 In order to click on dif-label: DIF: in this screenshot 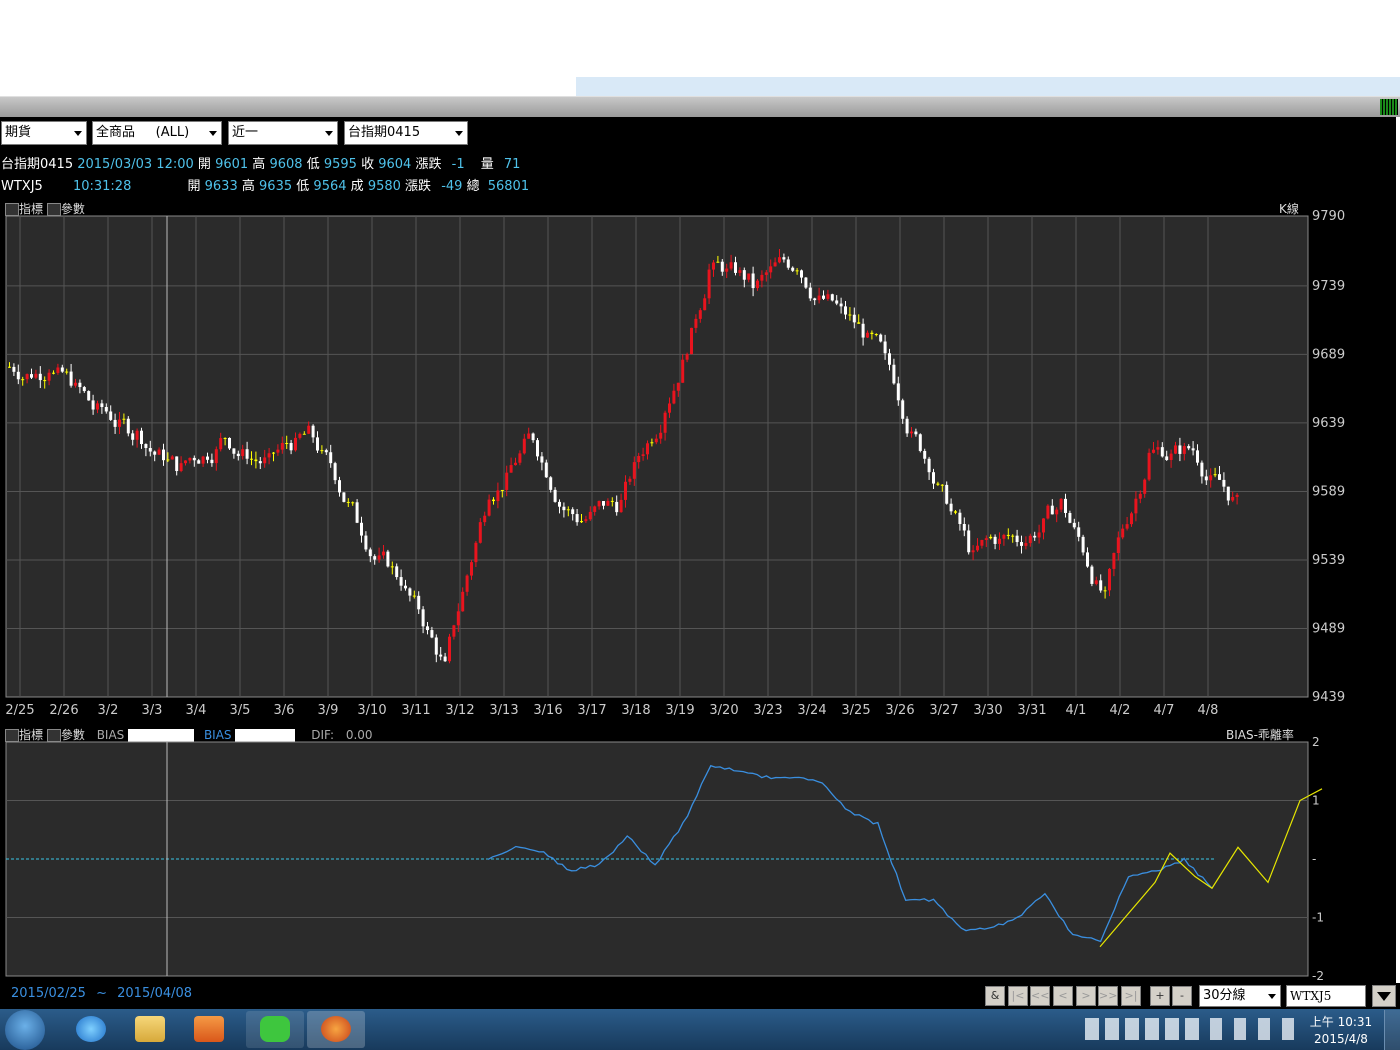, I will do `click(323, 735)`.